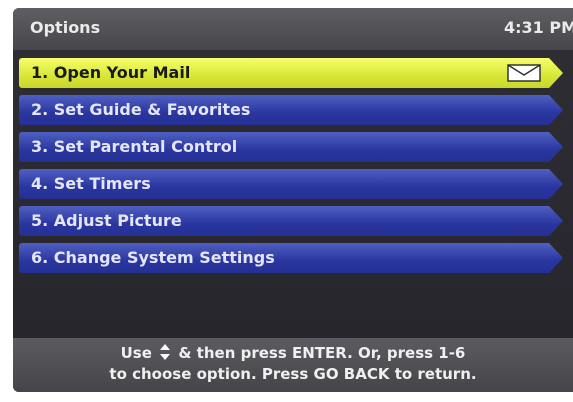  Describe the element at coordinates (111, 72) in the screenshot. I see `menu-item-label: 1. Open Your Mail` at that location.